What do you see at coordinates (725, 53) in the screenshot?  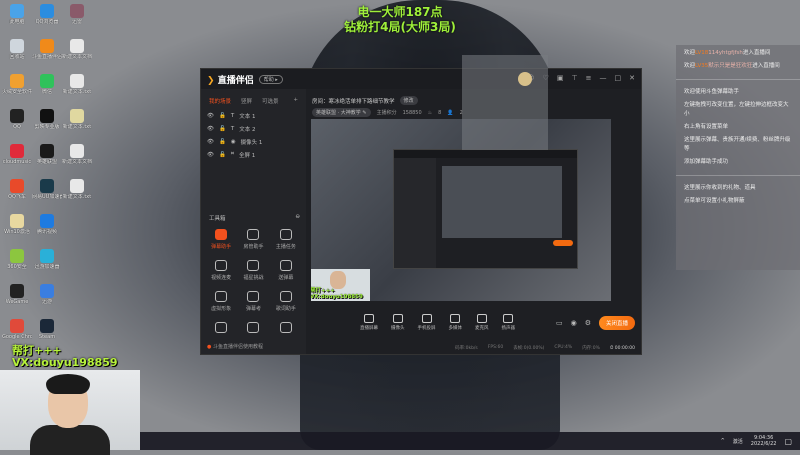 I see `username: 114yhtgfjfsh` at bounding box center [725, 53].